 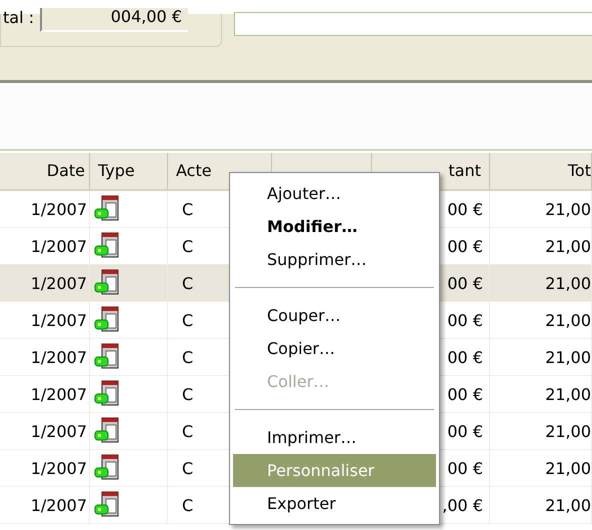 What do you see at coordinates (114, 20) in the screenshot?
I see `total-field: 004,00 €` at bounding box center [114, 20].